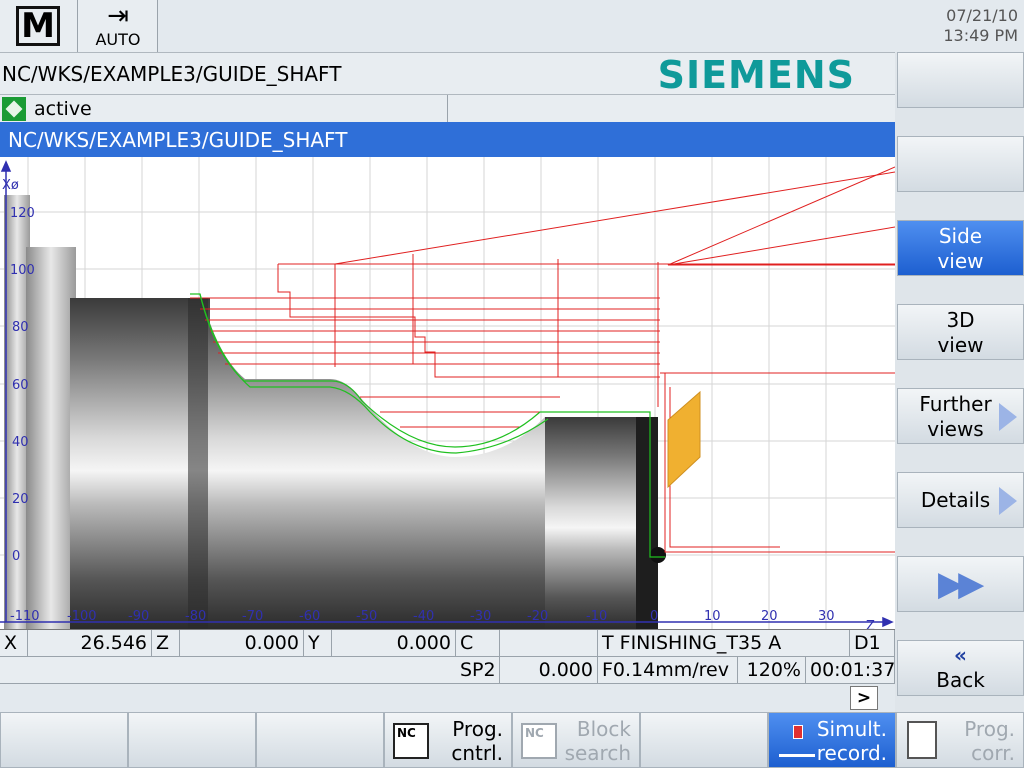 This screenshot has width=1024, height=768. I want to click on x-axis-label: Z, so click(870, 624).